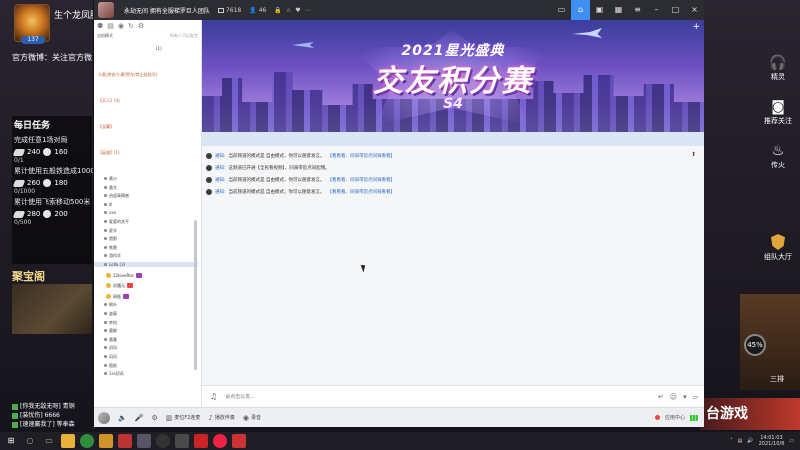 Image resolution: width=800 pixels, height=450 pixels. What do you see at coordinates (675, 417) in the screenshot?
I see `app-center: 应用中心` at bounding box center [675, 417].